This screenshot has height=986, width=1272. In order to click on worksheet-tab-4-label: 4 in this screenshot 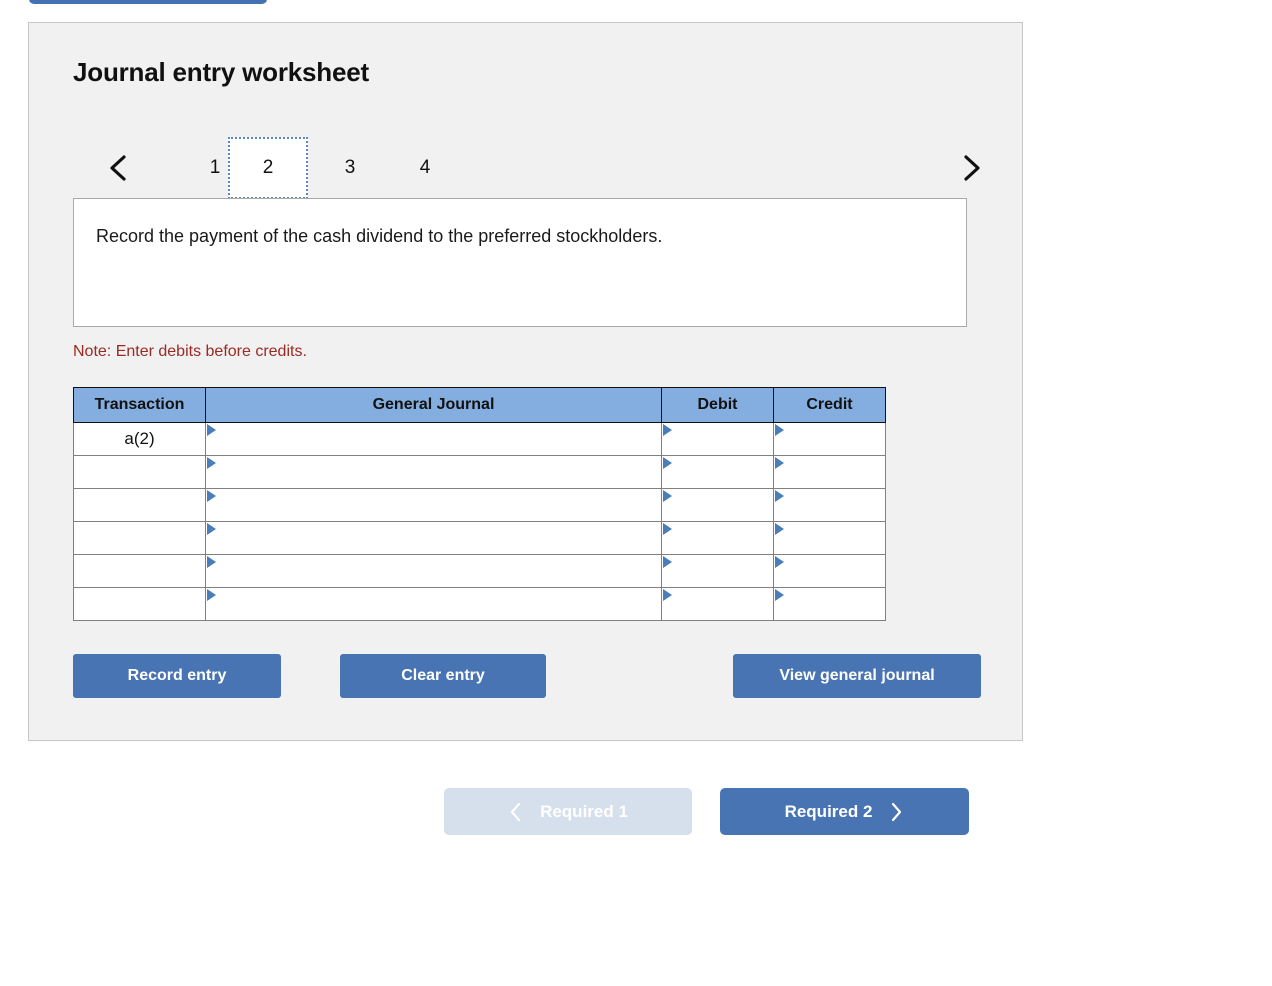, I will do `click(425, 167)`.